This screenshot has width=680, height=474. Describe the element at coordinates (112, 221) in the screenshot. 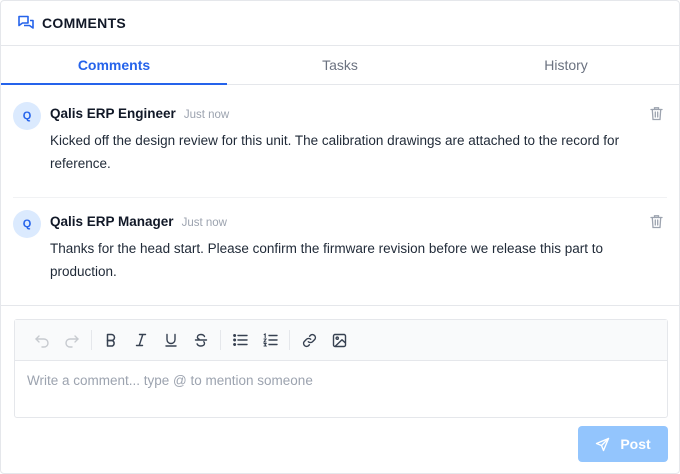

I see `comment-author: Qalis ERP Manager` at that location.